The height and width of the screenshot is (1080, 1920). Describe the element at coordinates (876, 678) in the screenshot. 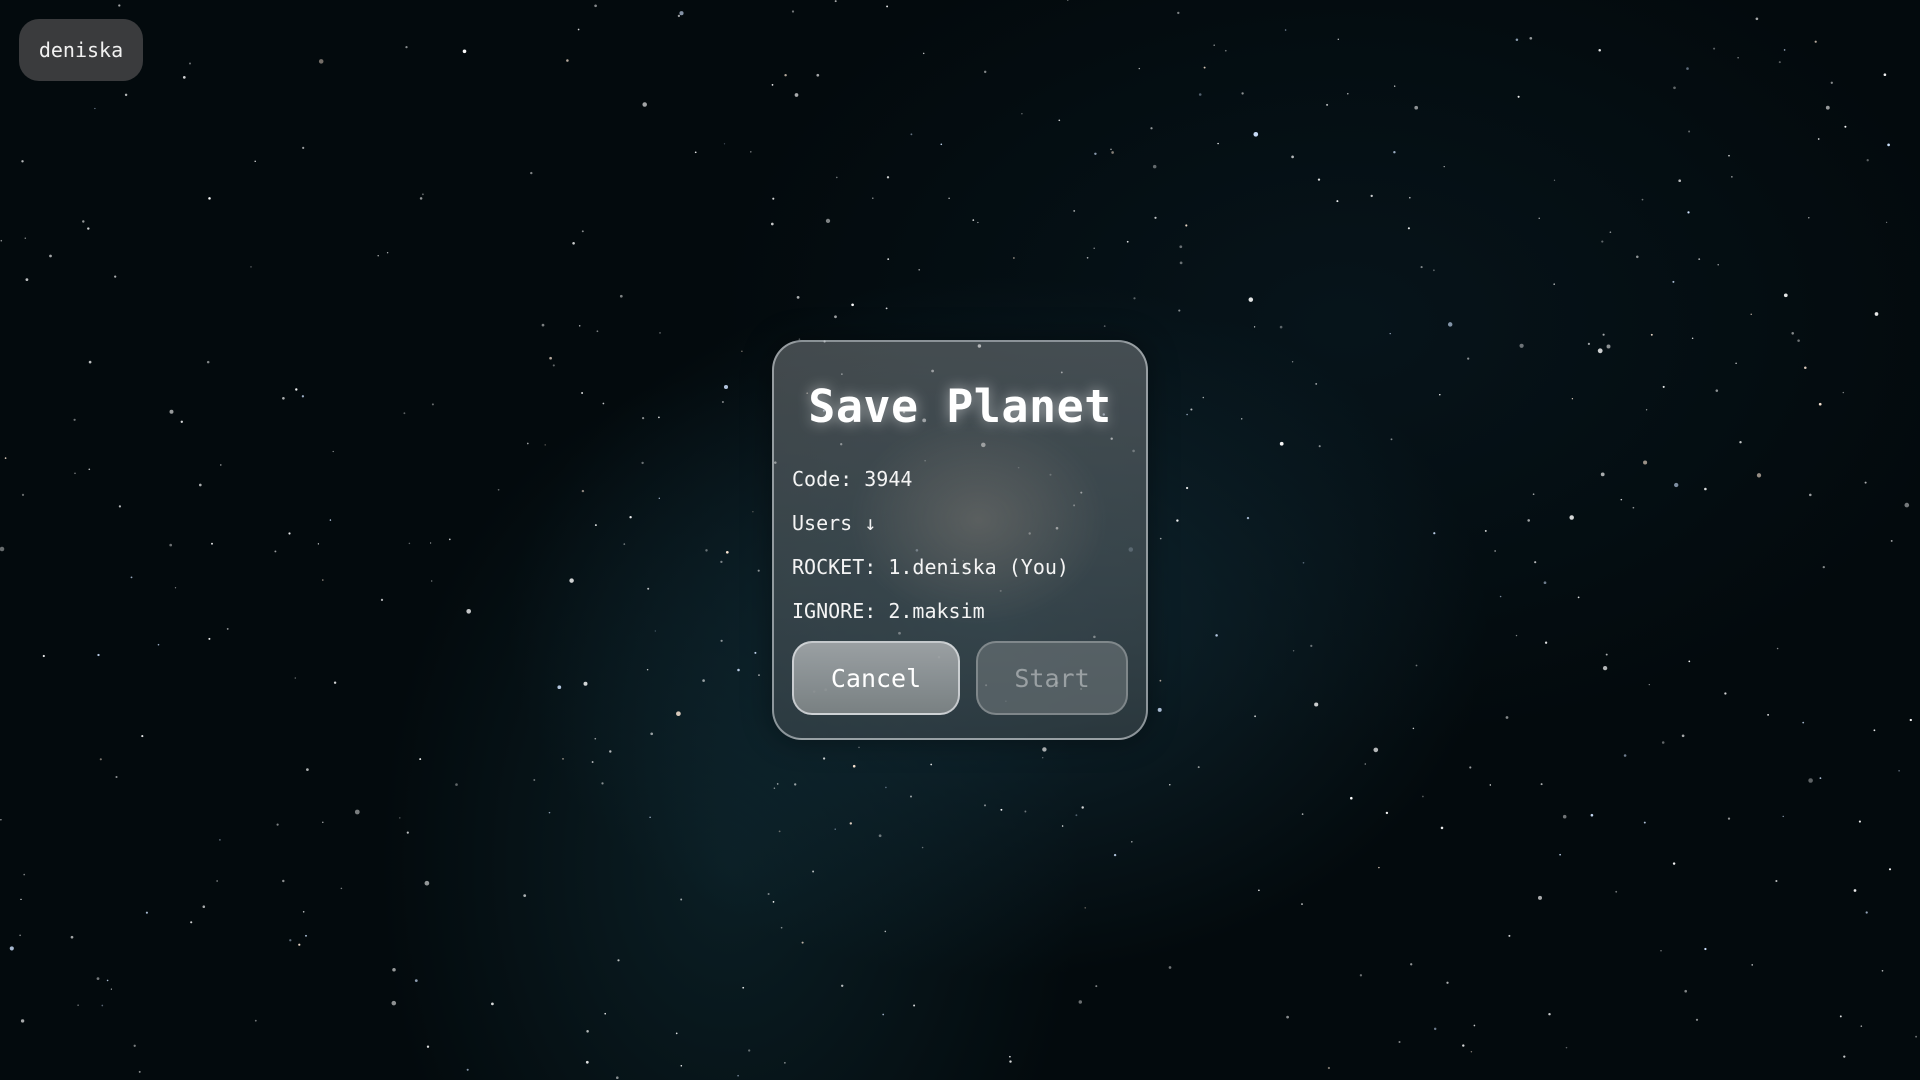

I see `cancel-button: Cancel` at that location.